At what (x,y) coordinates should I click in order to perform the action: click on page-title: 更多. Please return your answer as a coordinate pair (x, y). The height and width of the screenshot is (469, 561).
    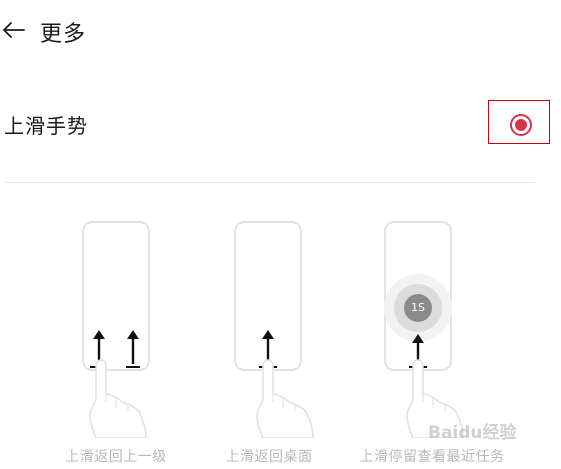
    Looking at the image, I should click on (63, 34).